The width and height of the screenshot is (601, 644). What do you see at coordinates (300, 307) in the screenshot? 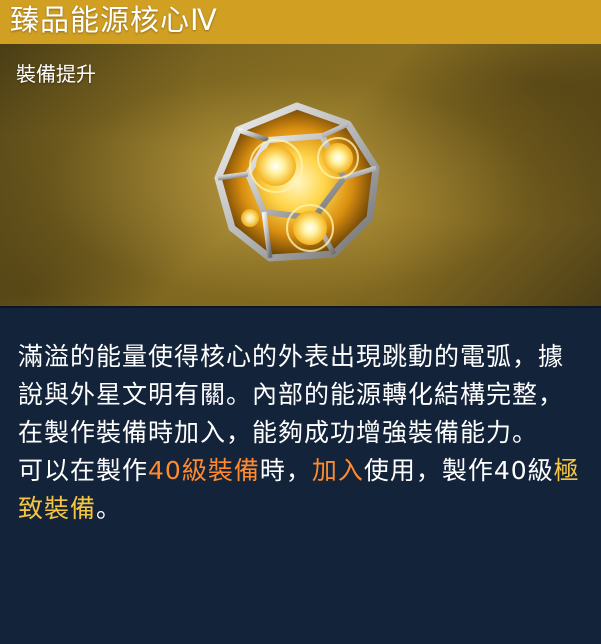
I see `divider` at bounding box center [300, 307].